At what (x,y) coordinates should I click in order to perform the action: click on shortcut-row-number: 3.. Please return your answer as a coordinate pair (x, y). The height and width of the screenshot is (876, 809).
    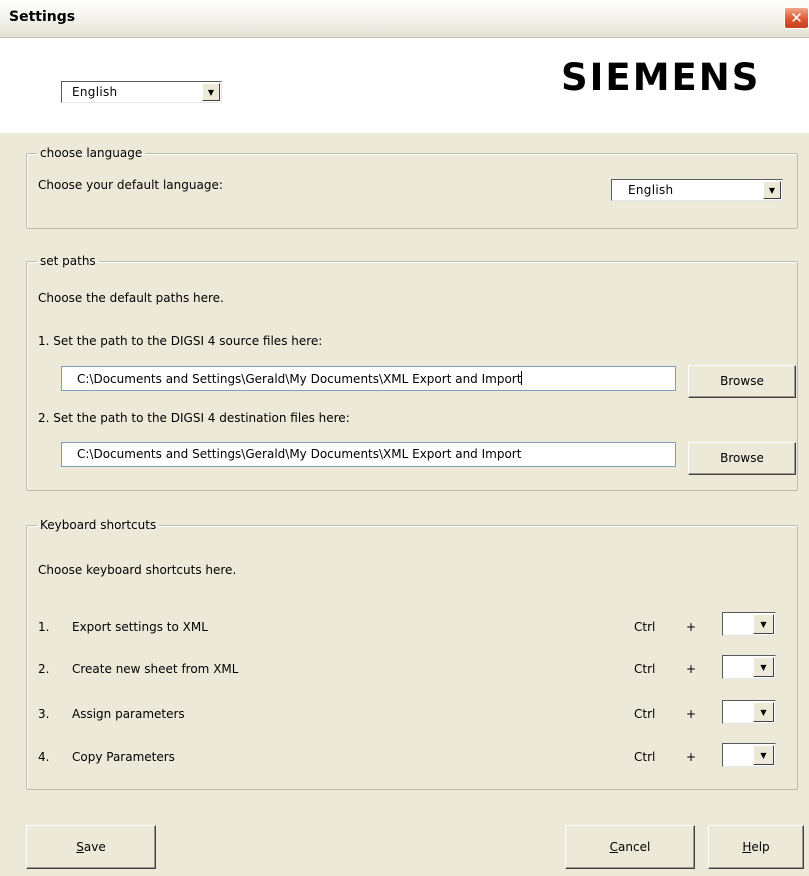
    Looking at the image, I should click on (44, 714).